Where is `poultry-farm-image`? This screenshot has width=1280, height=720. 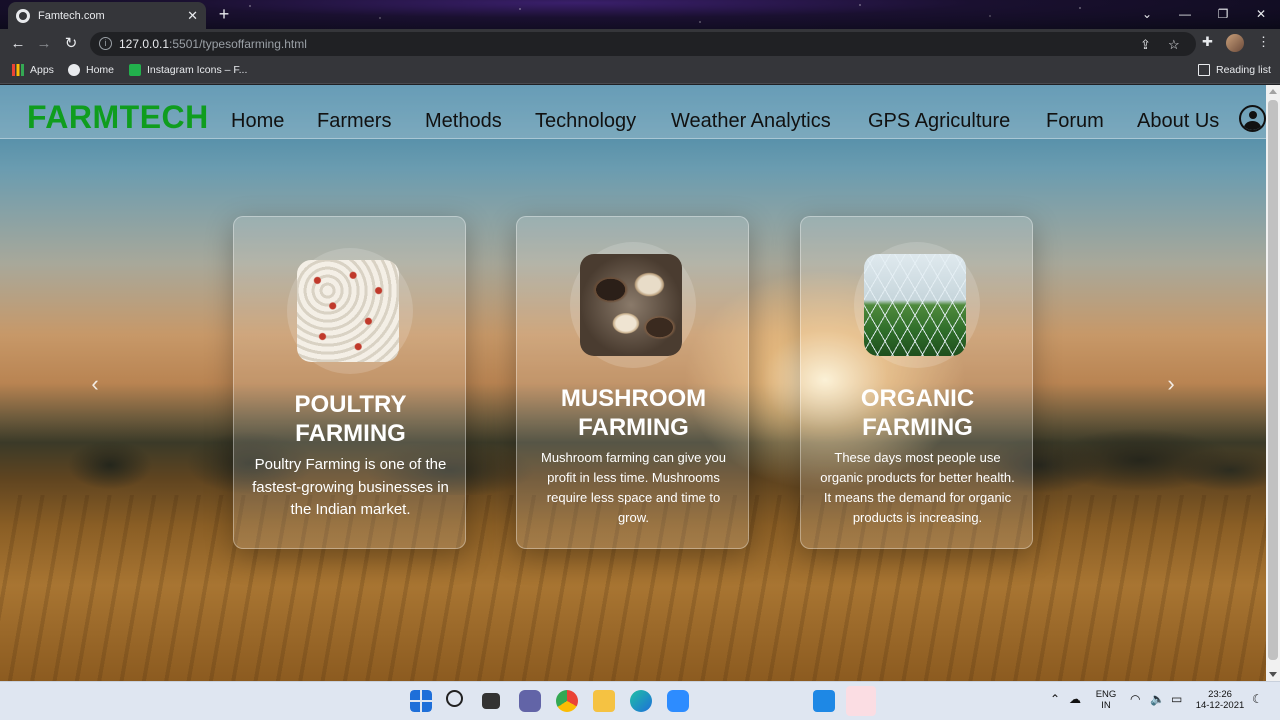 poultry-farm-image is located at coordinates (348, 311).